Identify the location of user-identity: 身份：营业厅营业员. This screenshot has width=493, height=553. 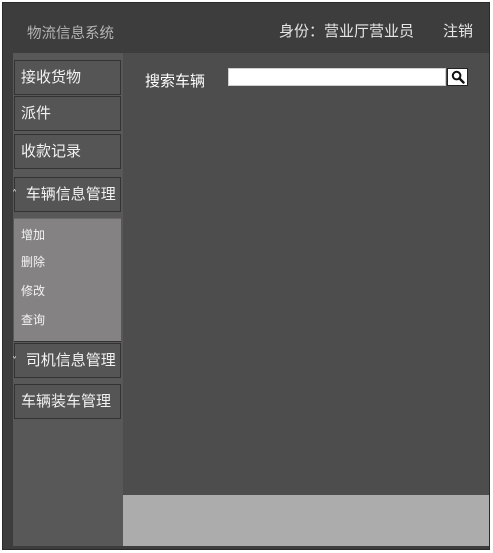
(347, 31).